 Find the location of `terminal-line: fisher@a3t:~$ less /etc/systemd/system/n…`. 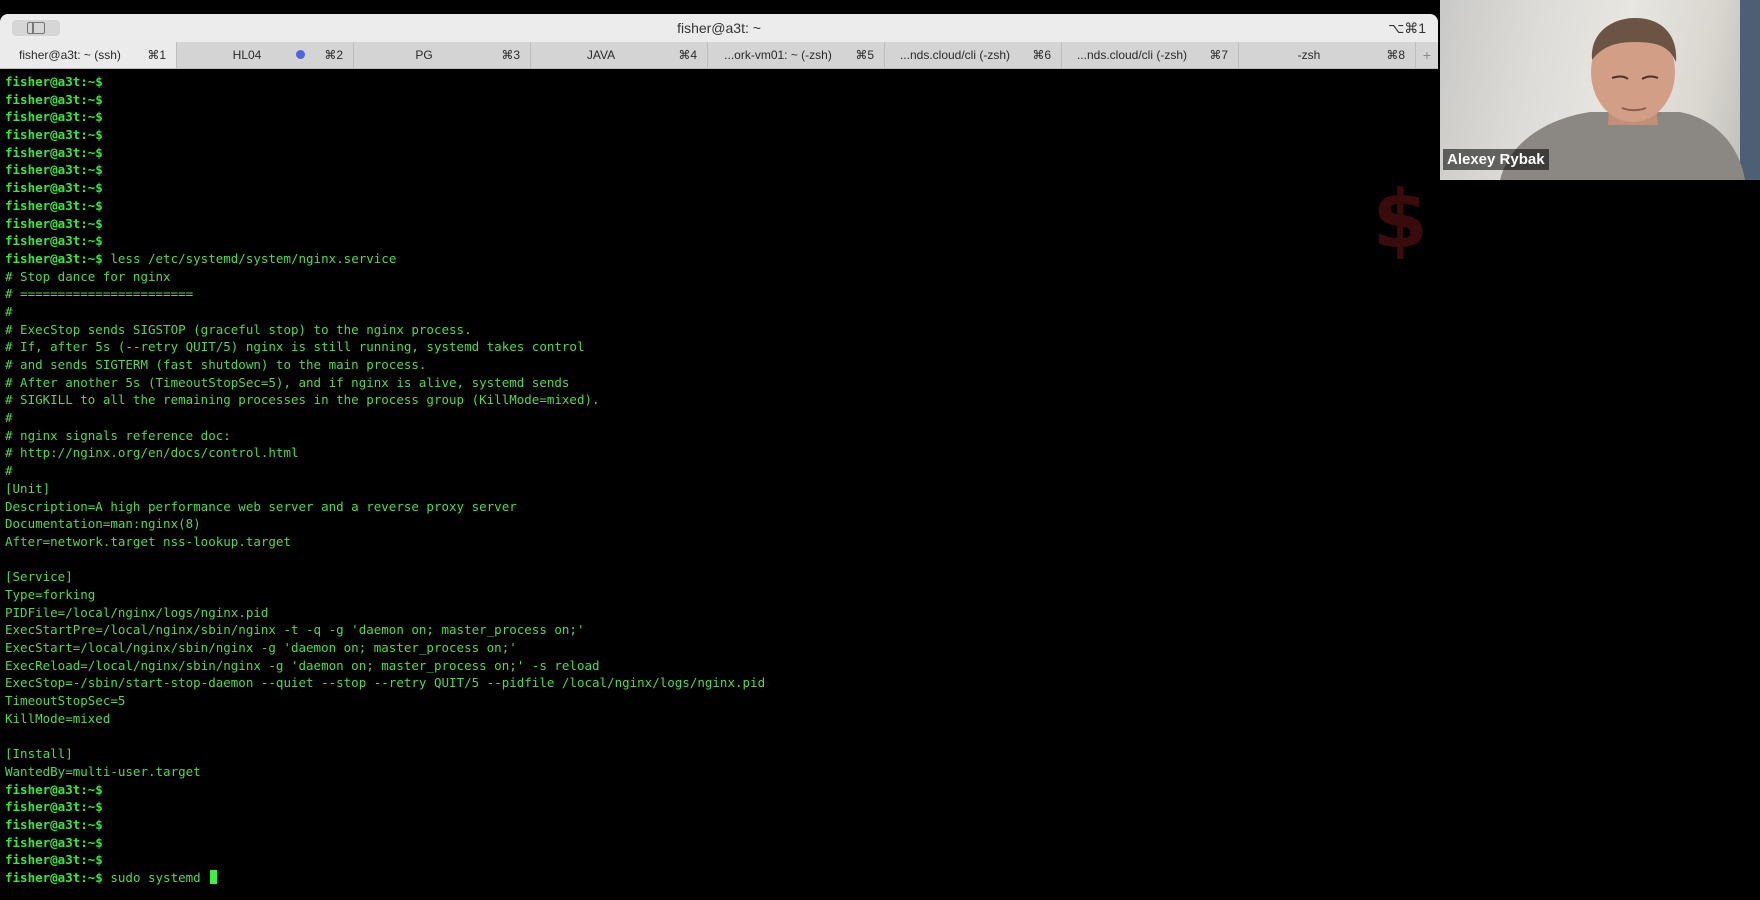

terminal-line: fisher@a3t:~$ less /etc/systemd/system/n… is located at coordinates (721, 259).